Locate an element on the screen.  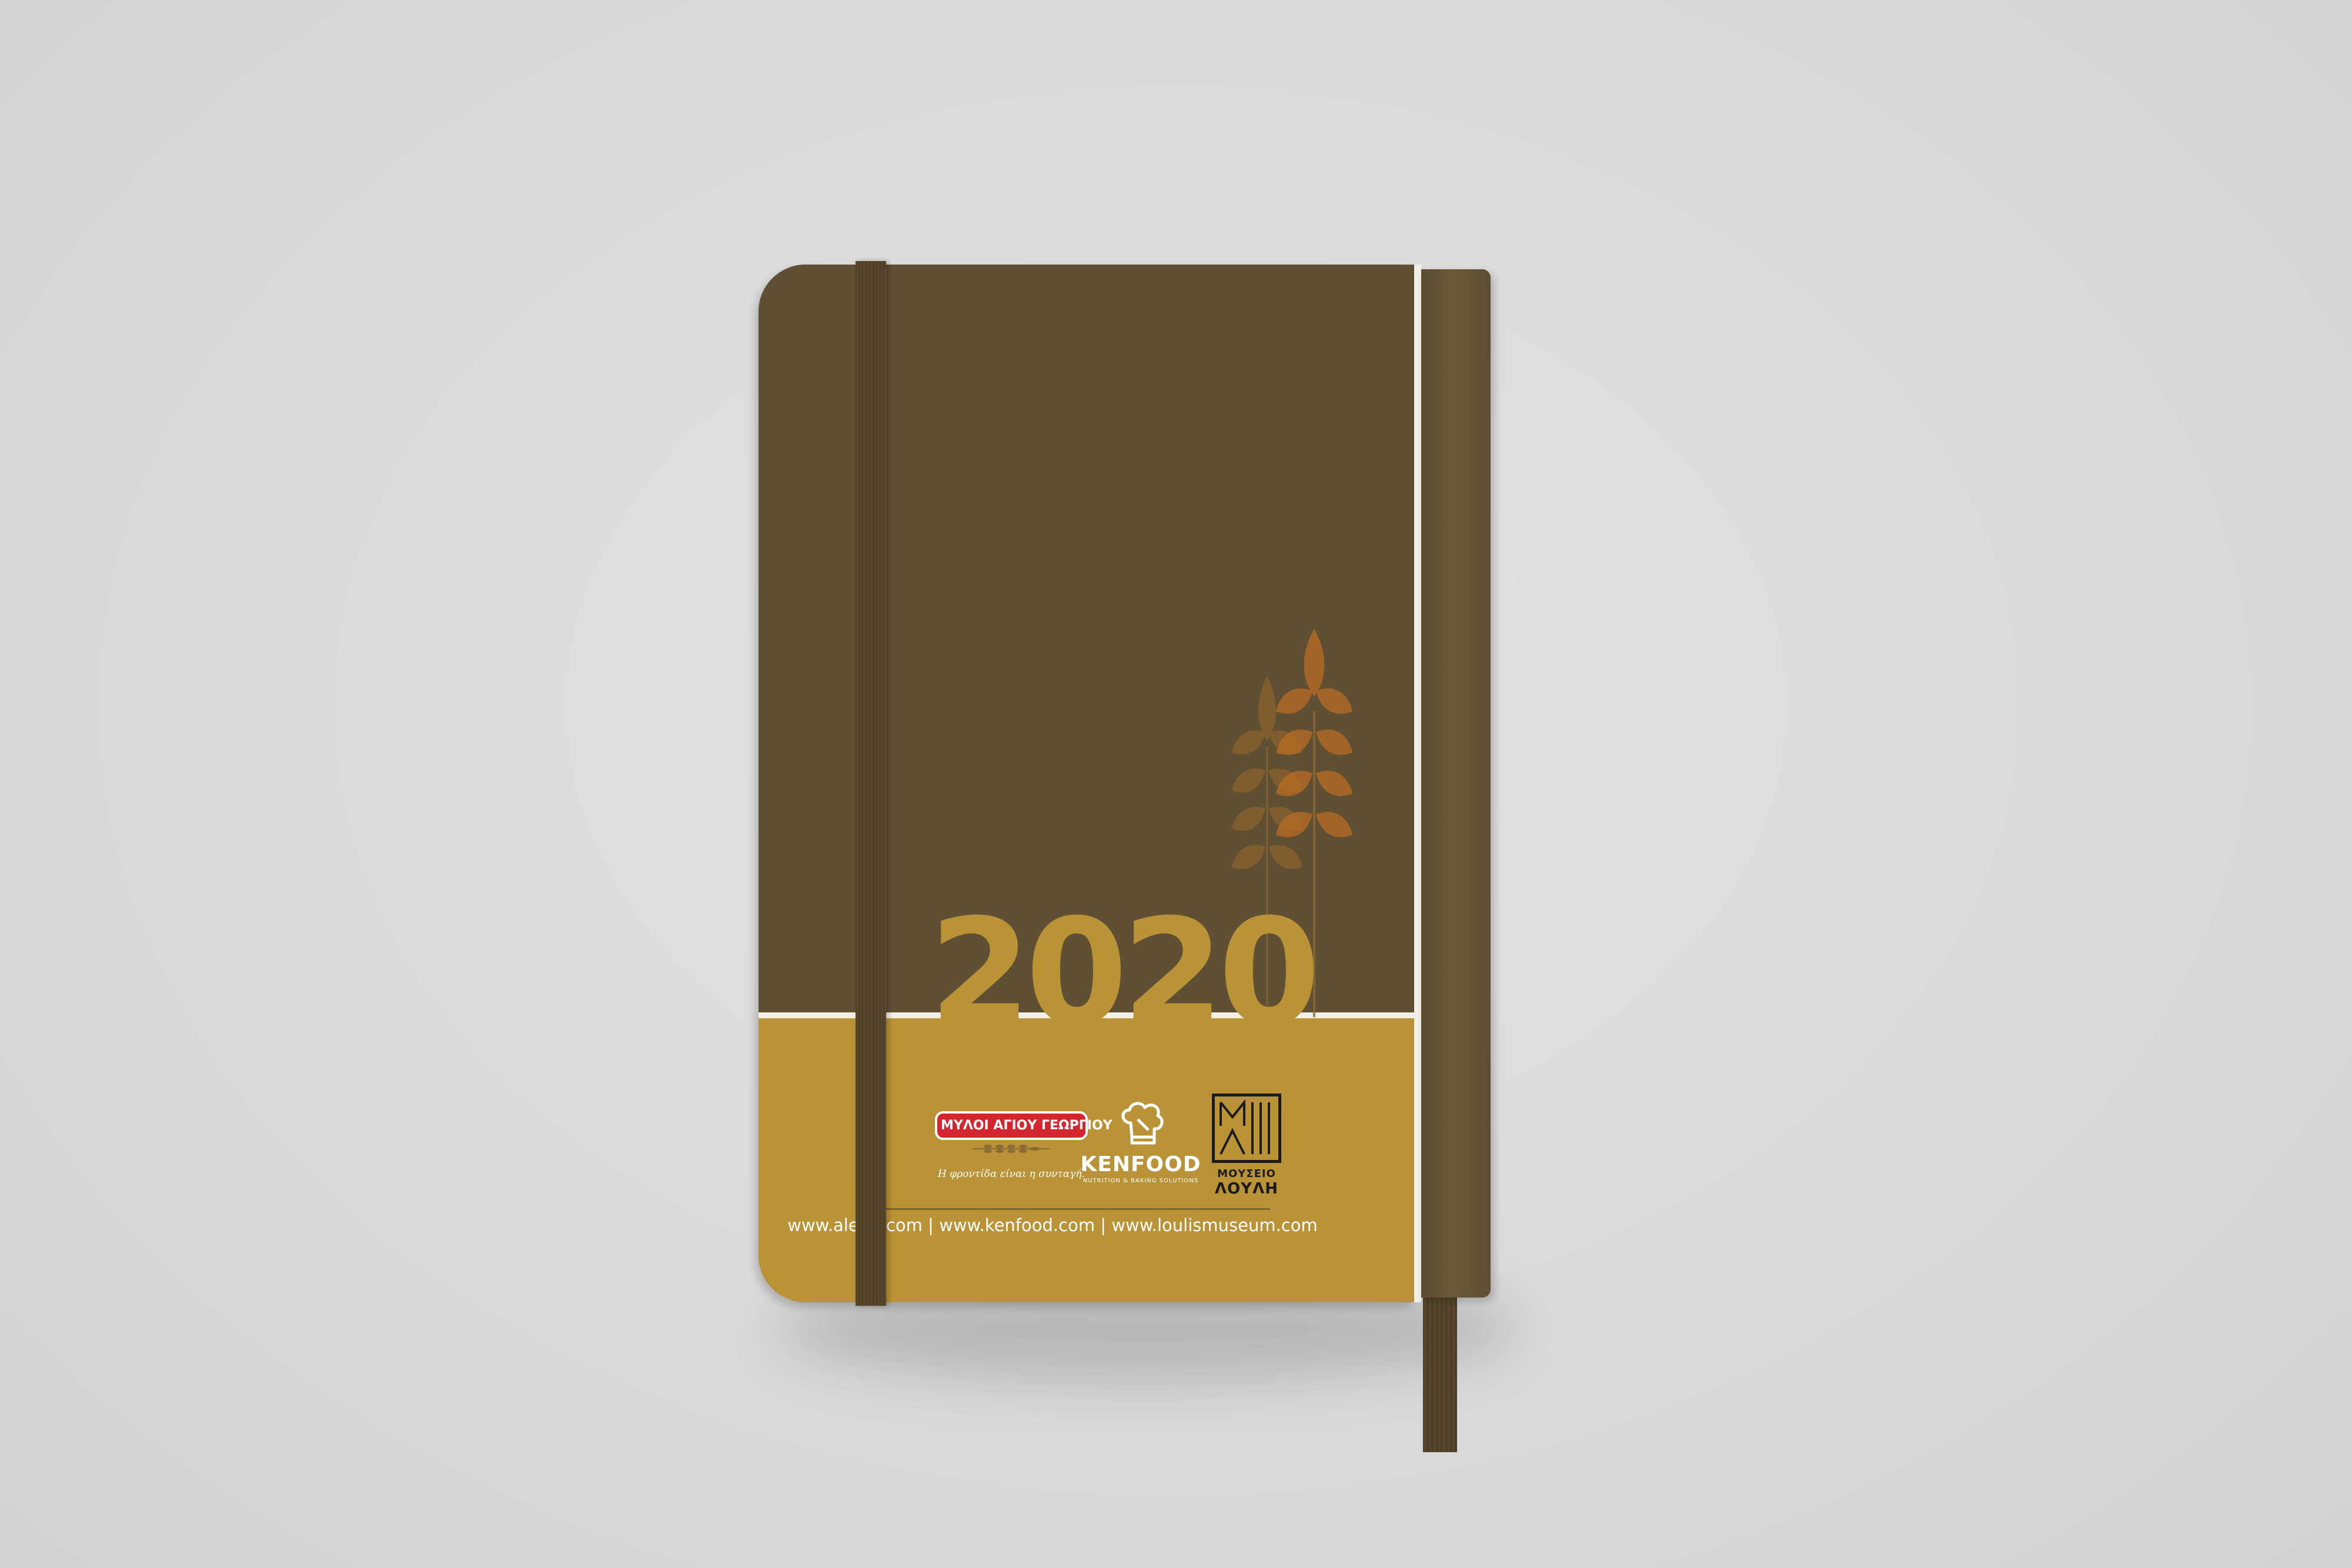
mylo-logo-name: ΜΥΛΟΙ ΑΓΙΟΥ ΓΕΩΡΓΙΟΥ is located at coordinates (1023, 1125).